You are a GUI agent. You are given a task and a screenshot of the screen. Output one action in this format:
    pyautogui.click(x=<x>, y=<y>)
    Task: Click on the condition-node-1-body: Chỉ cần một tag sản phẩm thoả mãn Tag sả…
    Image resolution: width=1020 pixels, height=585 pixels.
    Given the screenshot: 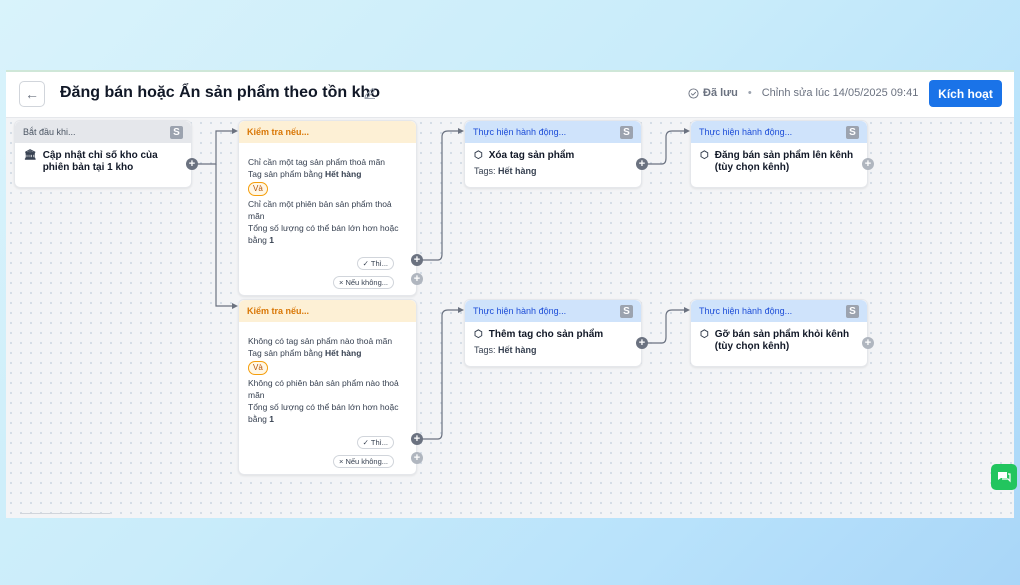 What is the action you would take?
    pyautogui.click(x=327, y=198)
    